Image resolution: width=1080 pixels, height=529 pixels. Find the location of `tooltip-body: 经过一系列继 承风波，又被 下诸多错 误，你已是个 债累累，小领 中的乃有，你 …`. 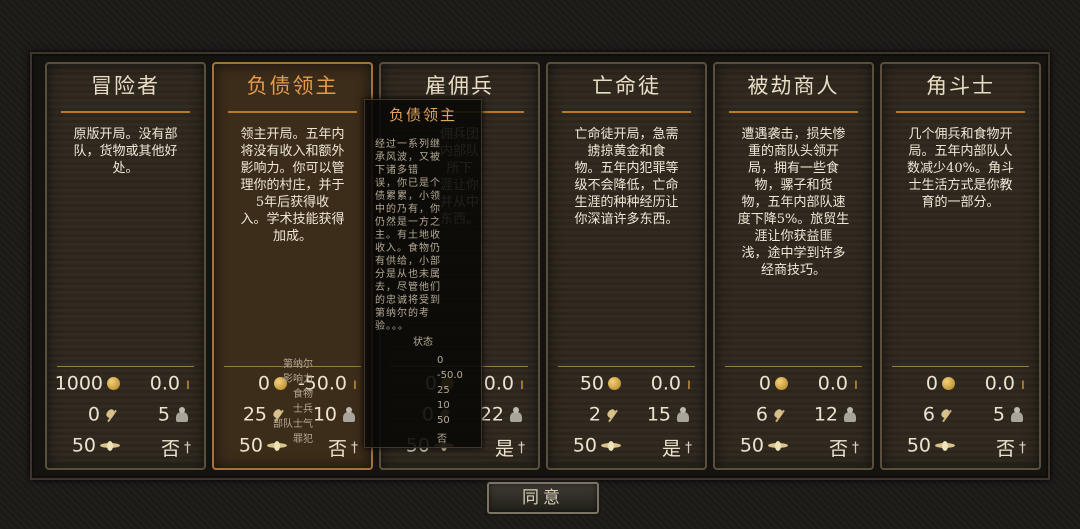

tooltip-body: 经过一系列继 承风波，又被 下诸多错 误，你已是个 债累累，小领 中的乃有，你 … is located at coordinates (408, 235).